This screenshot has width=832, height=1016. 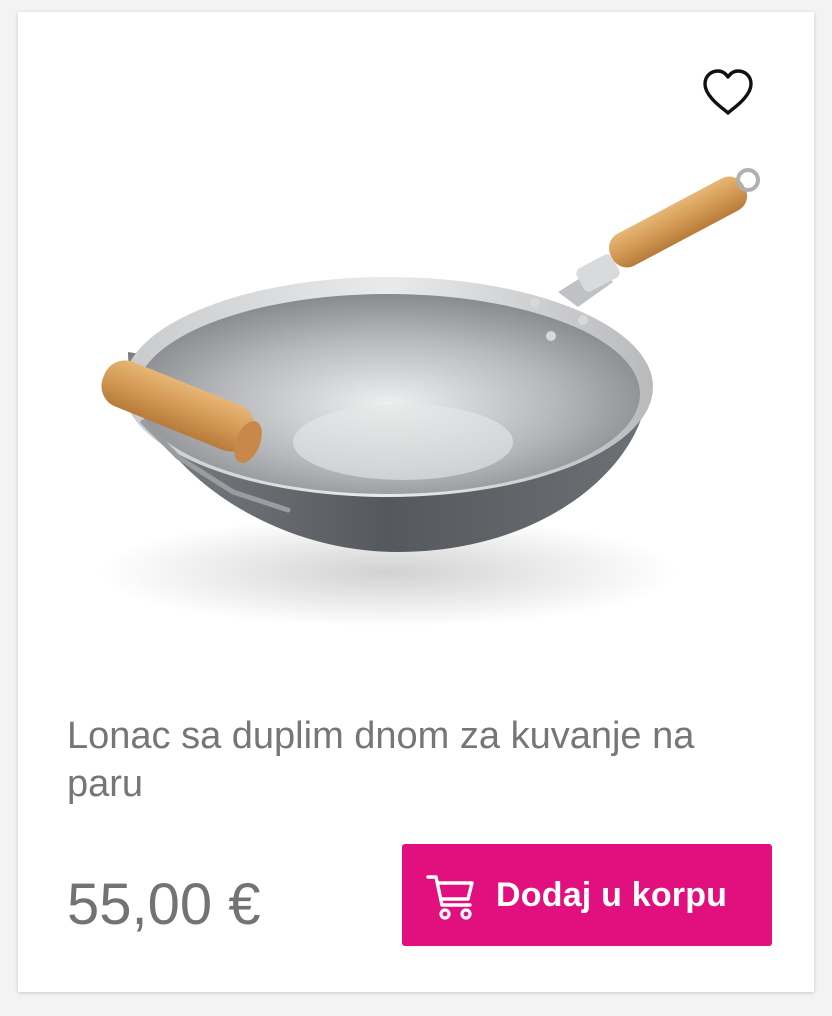 I want to click on shopping-cart-icon, so click(x=450, y=897).